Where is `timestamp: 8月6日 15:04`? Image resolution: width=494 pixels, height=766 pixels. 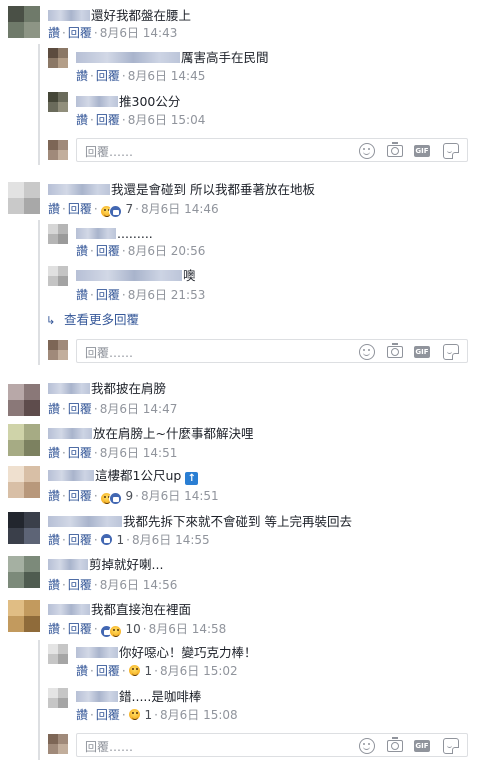
timestamp: 8月6日 15:04 is located at coordinates (167, 120).